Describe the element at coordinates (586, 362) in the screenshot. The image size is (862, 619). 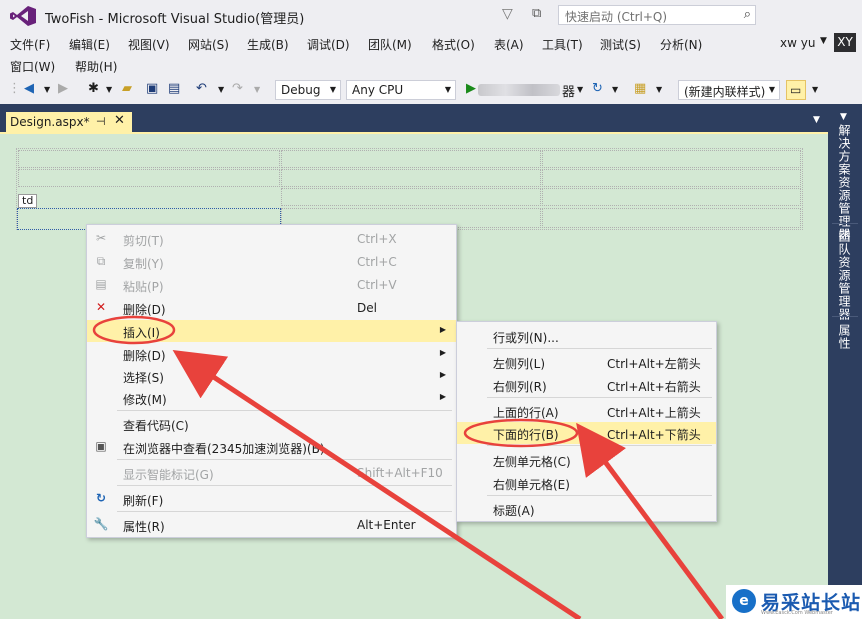
I see `submenu-item-column-left: 左侧列(L) Ctrl+Alt+左箭头` at that location.